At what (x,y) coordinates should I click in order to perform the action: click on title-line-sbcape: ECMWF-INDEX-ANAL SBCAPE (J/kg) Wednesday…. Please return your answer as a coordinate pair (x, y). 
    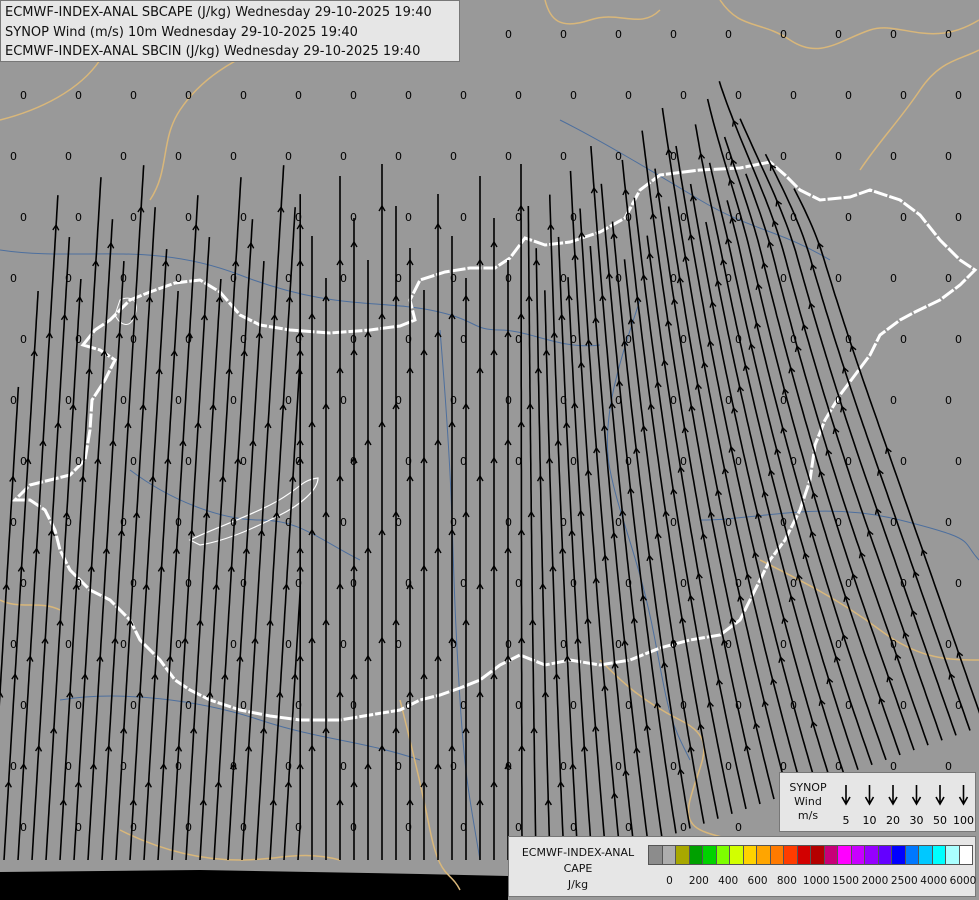
    Looking at the image, I should click on (218, 12).